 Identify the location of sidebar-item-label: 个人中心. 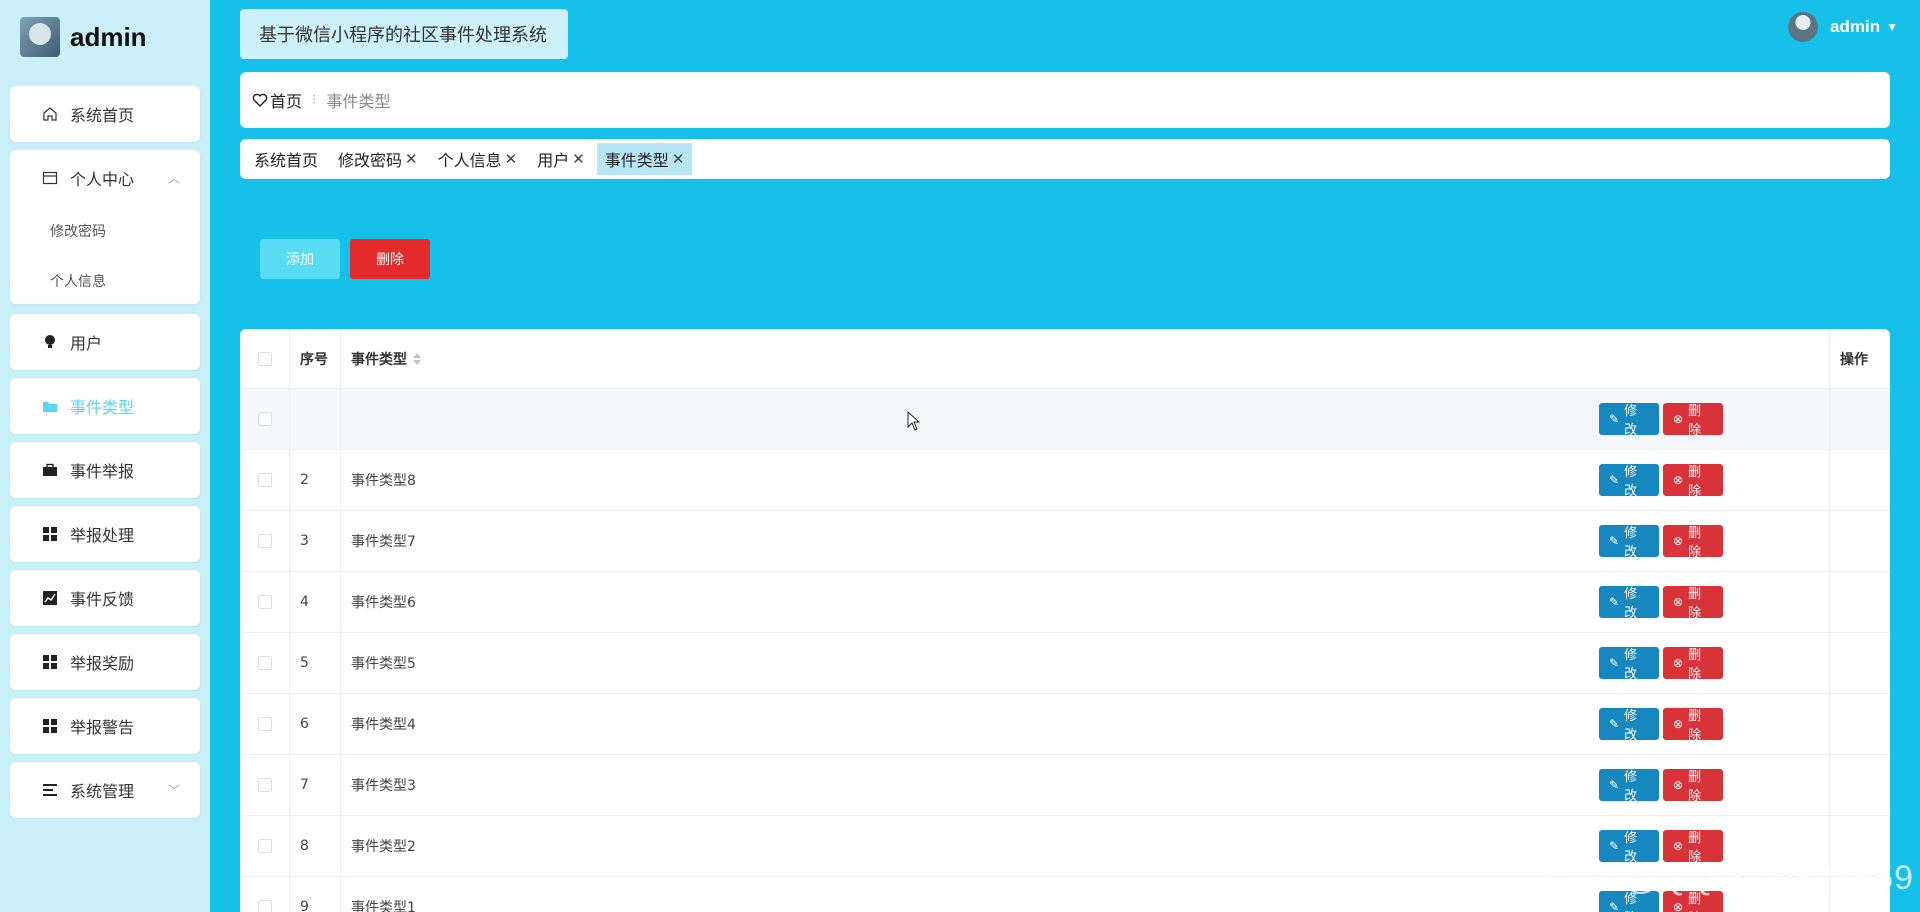
(102, 179).